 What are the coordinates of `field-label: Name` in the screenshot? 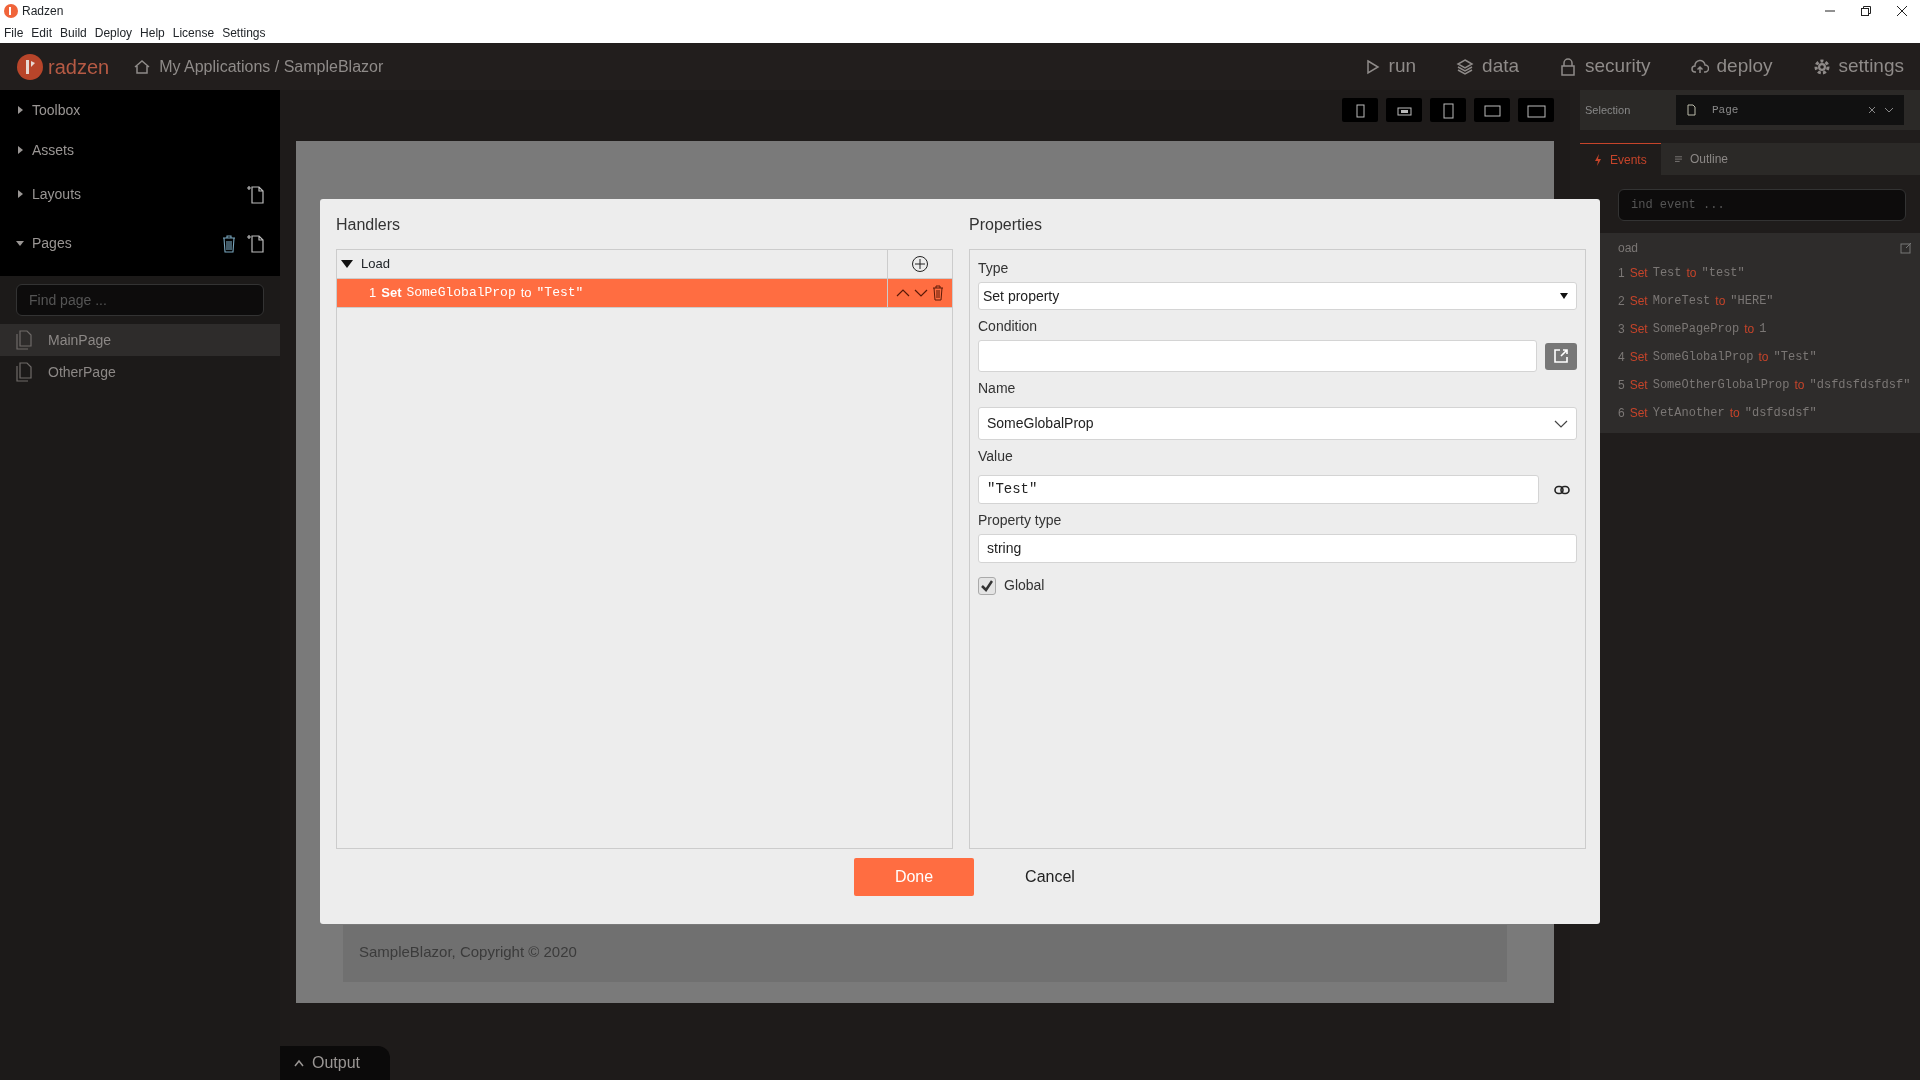 It's located at (997, 388).